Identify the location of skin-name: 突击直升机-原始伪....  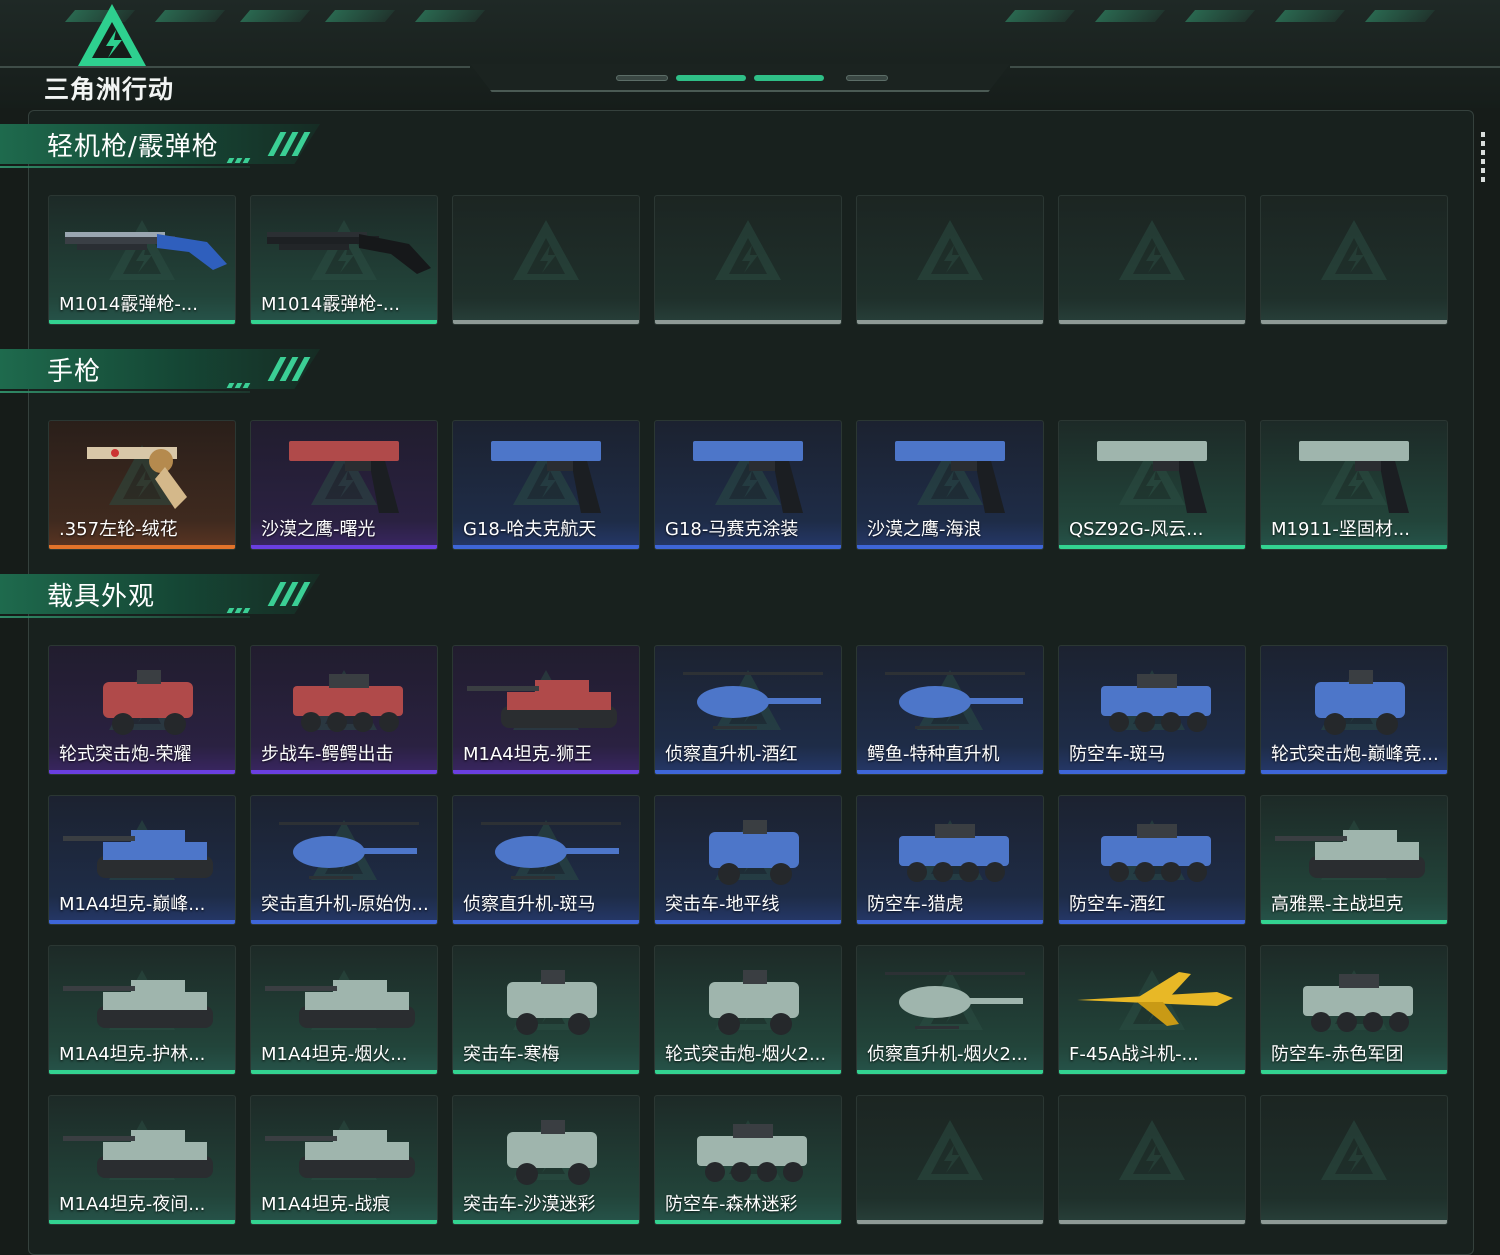
(345, 904).